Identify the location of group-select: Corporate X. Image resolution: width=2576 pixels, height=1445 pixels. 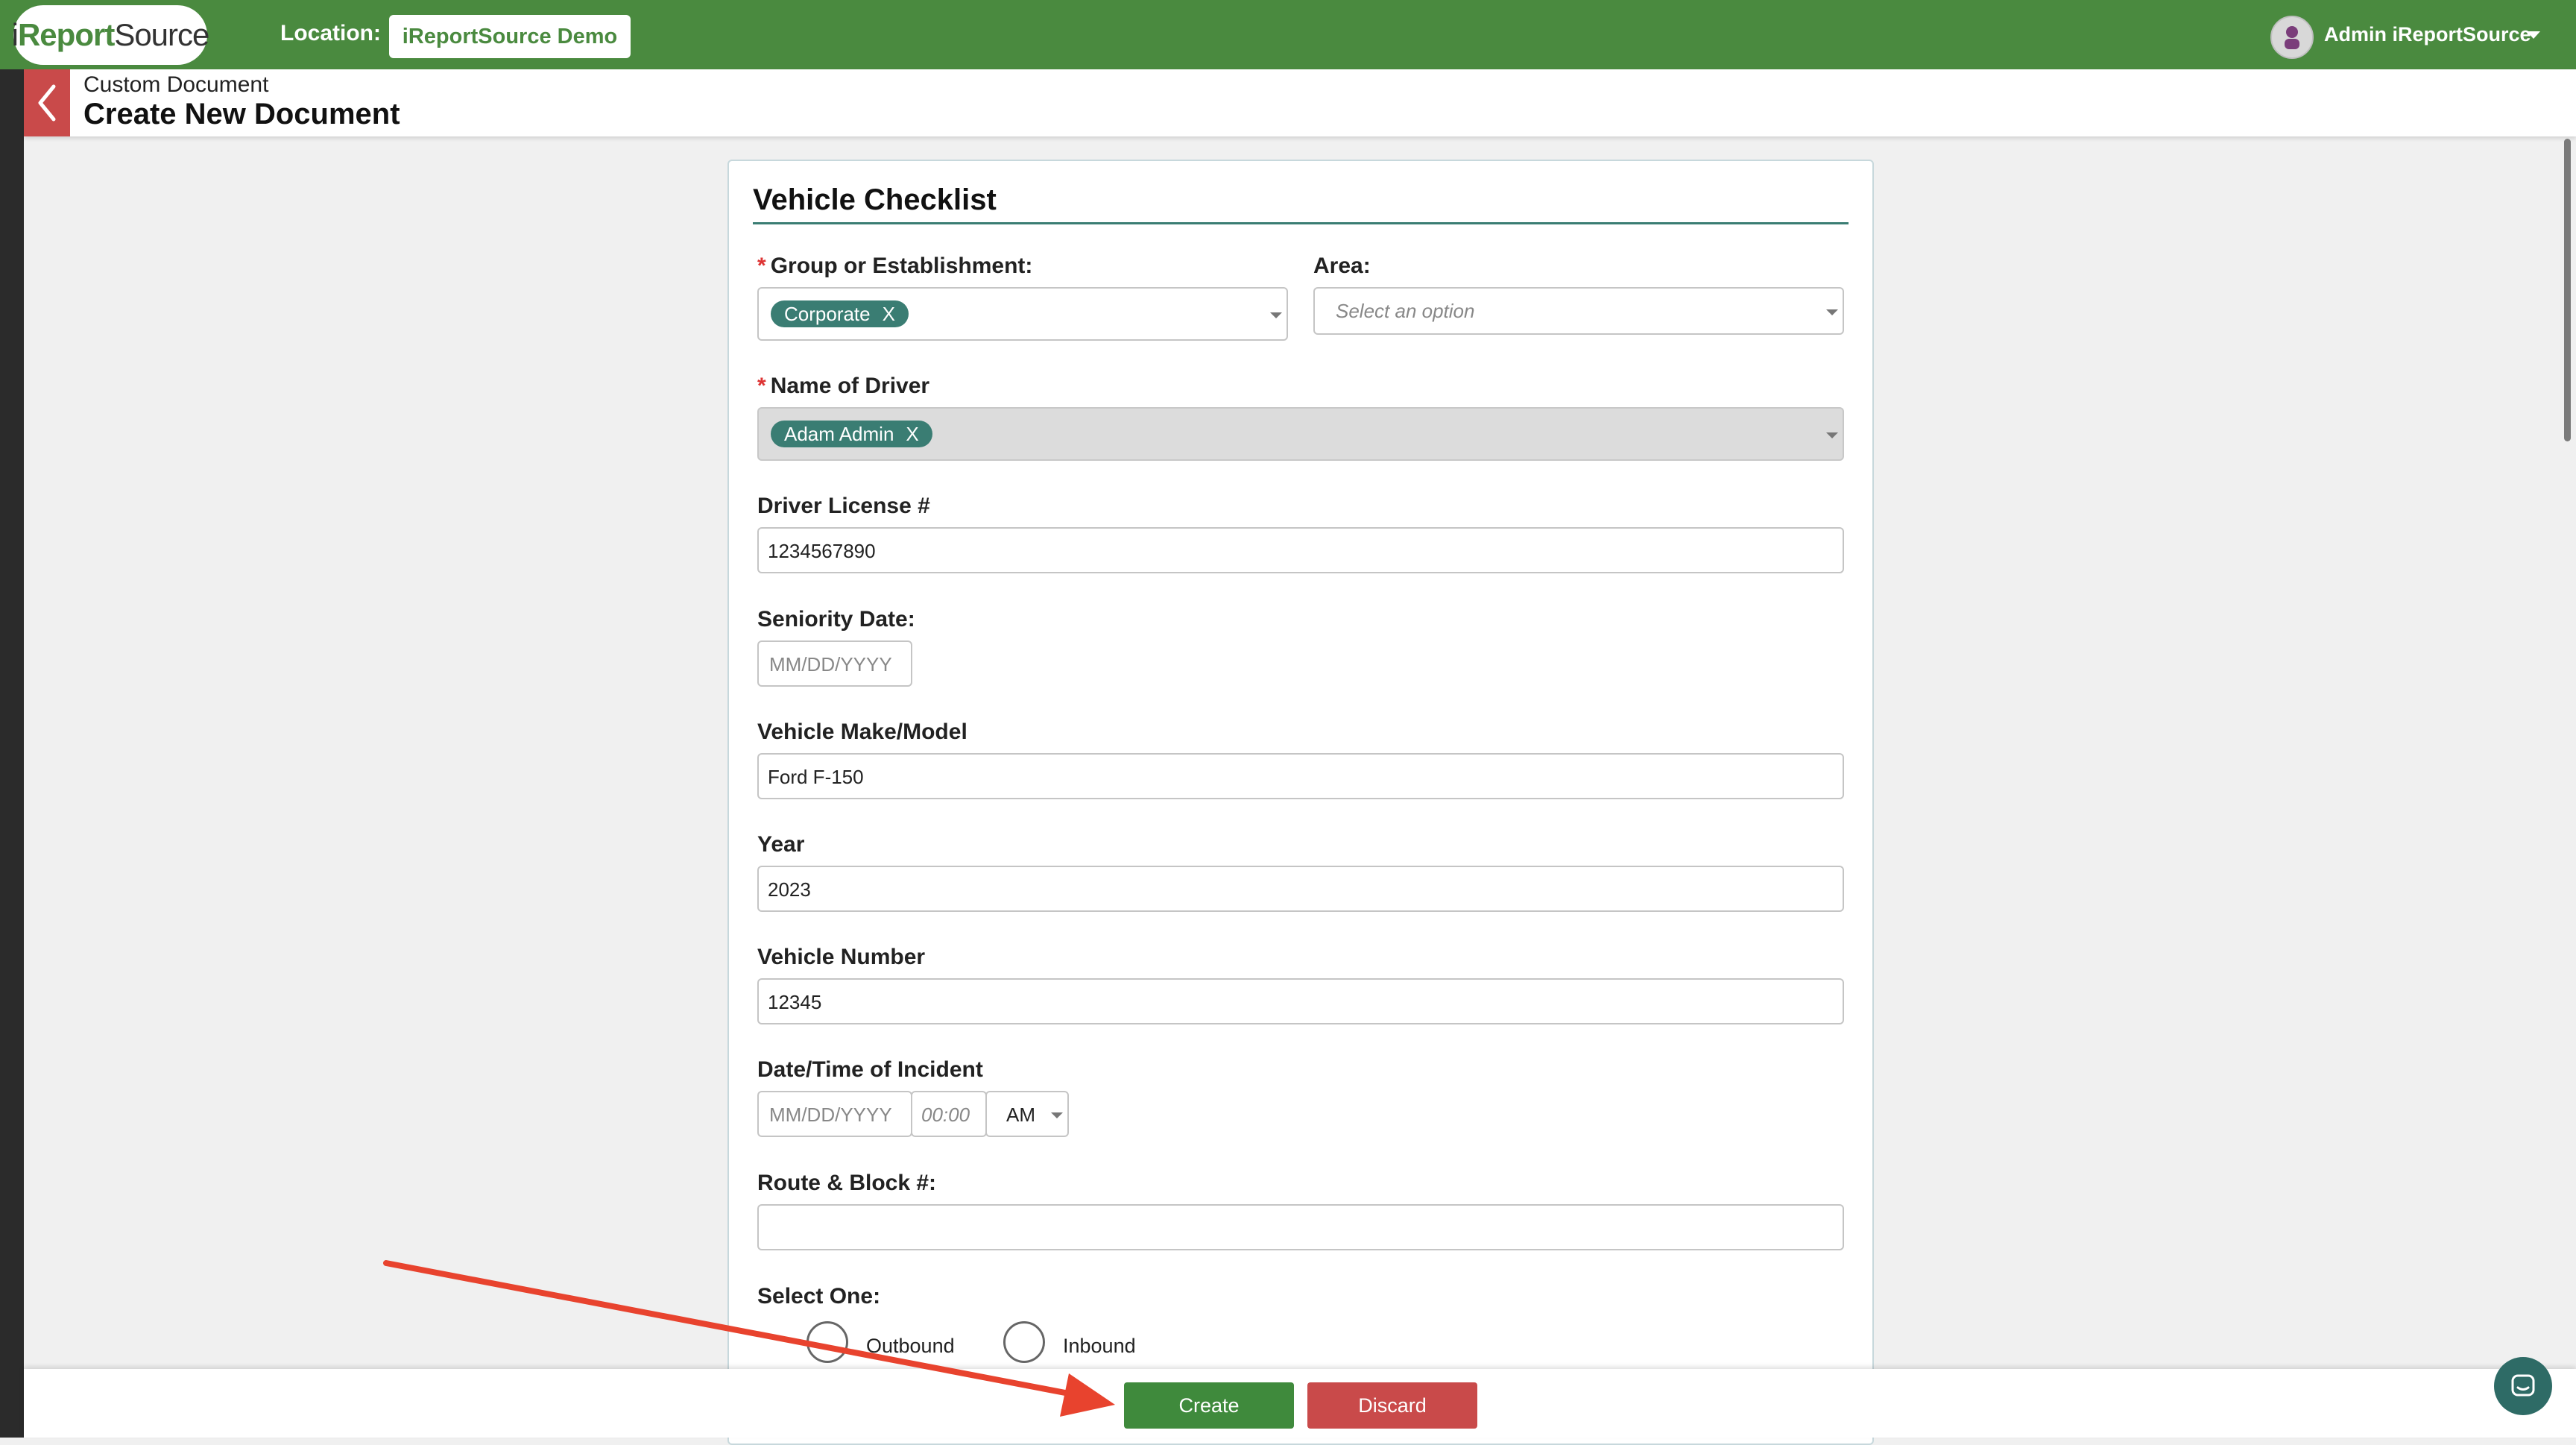
(1023, 314).